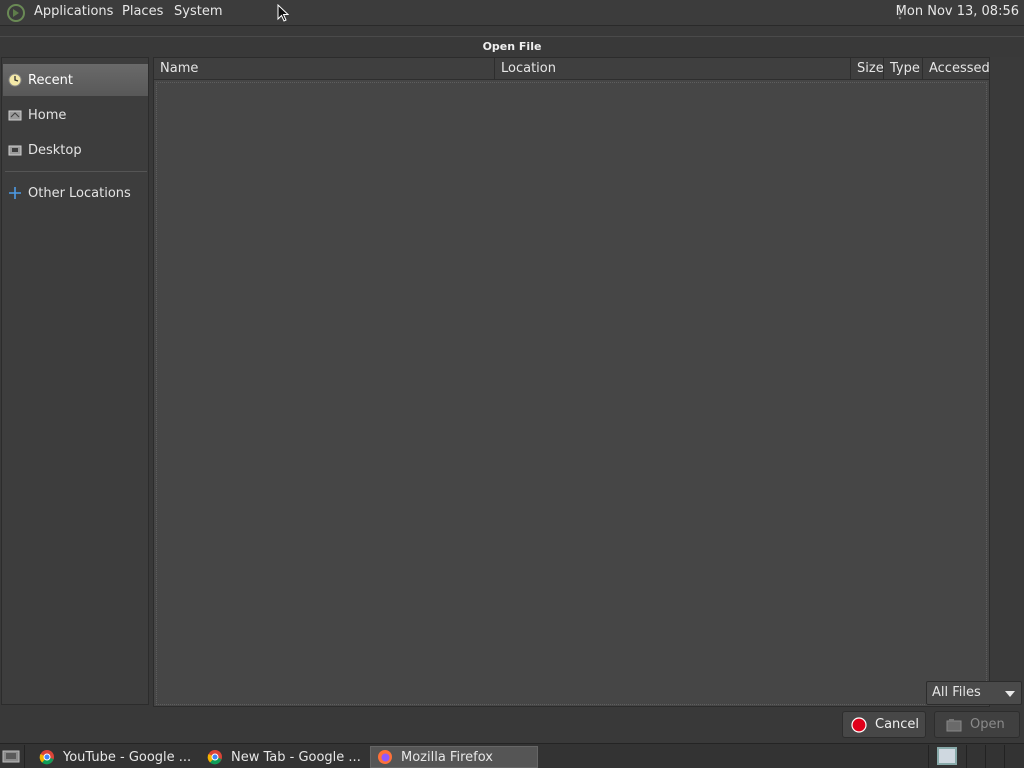 This screenshot has width=1024, height=768. I want to click on folder-open-icon, so click(954, 724).